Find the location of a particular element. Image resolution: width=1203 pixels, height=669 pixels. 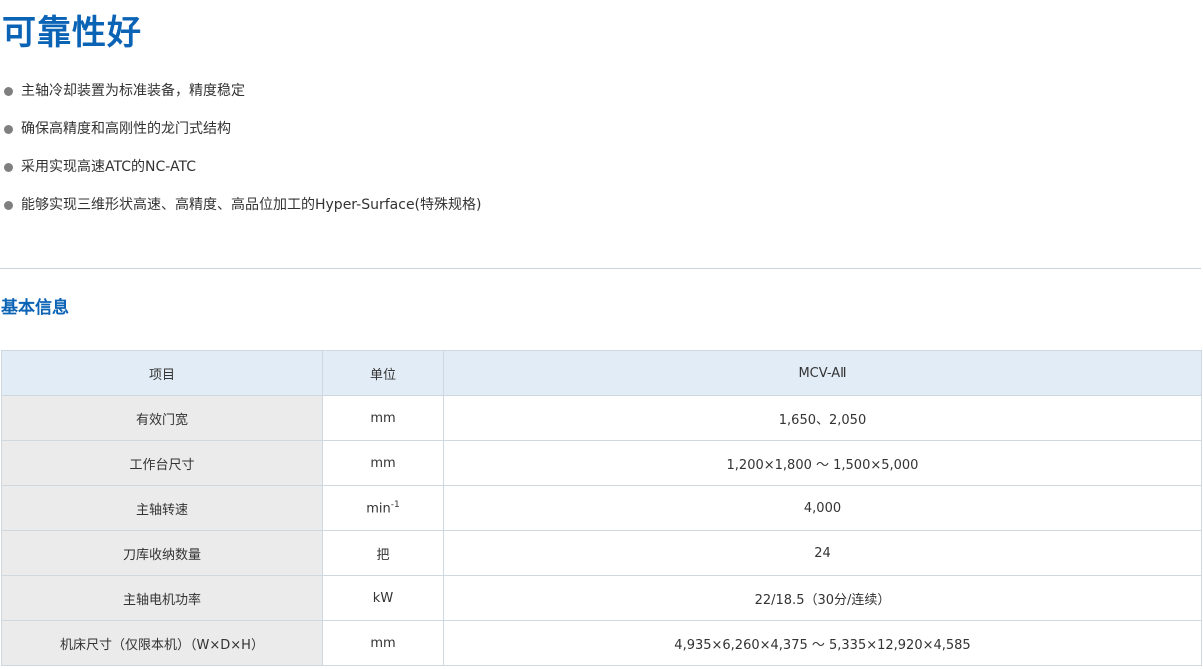

unit-base: min is located at coordinates (378, 509).